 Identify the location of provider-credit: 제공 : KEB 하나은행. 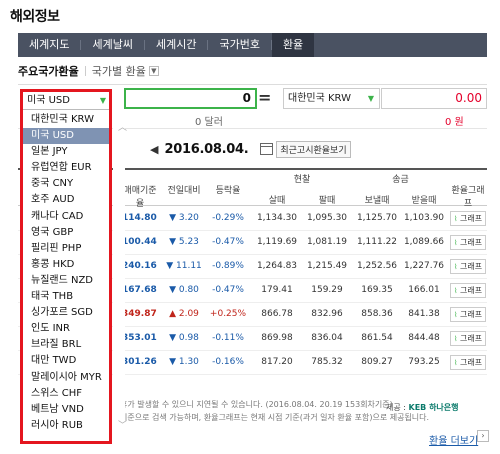
(422, 407).